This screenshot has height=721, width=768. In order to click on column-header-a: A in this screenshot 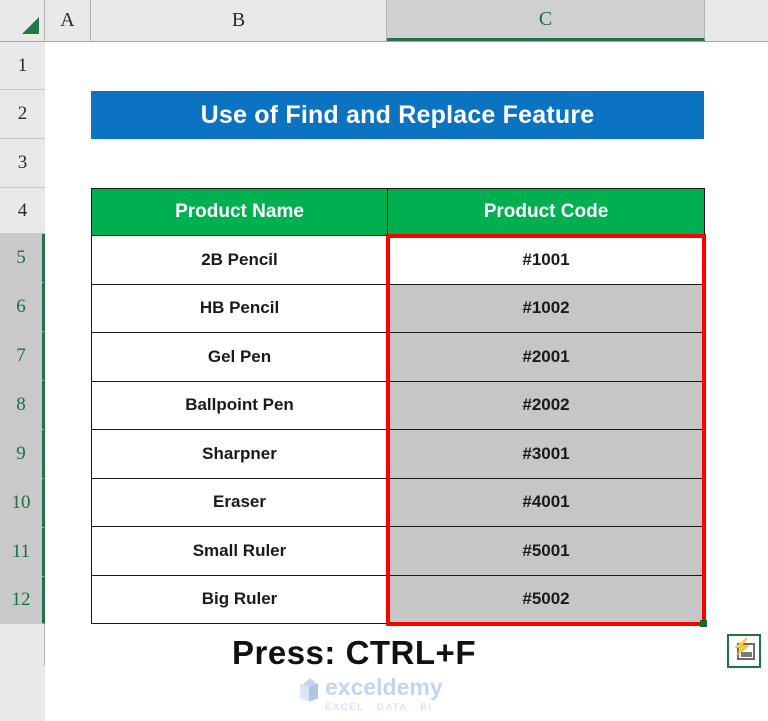, I will do `click(68, 20)`.